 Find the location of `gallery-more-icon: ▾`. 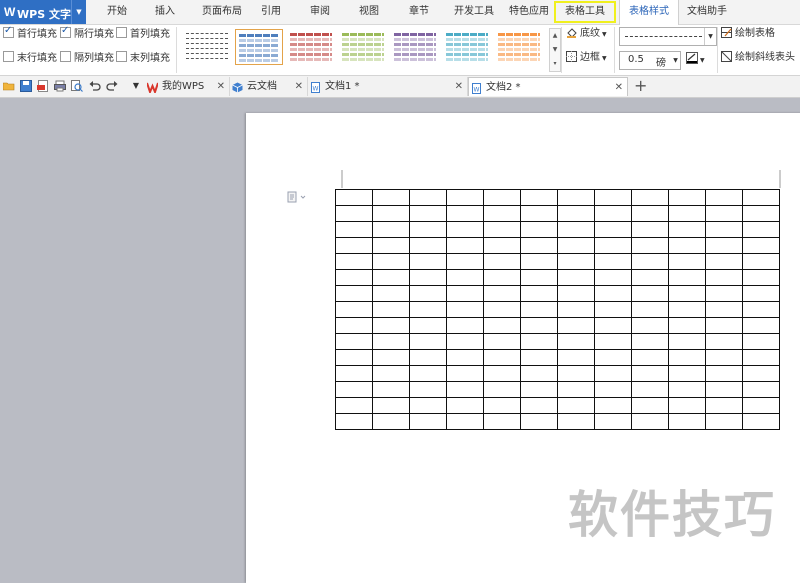

gallery-more-icon: ▾ is located at coordinates (555, 64).